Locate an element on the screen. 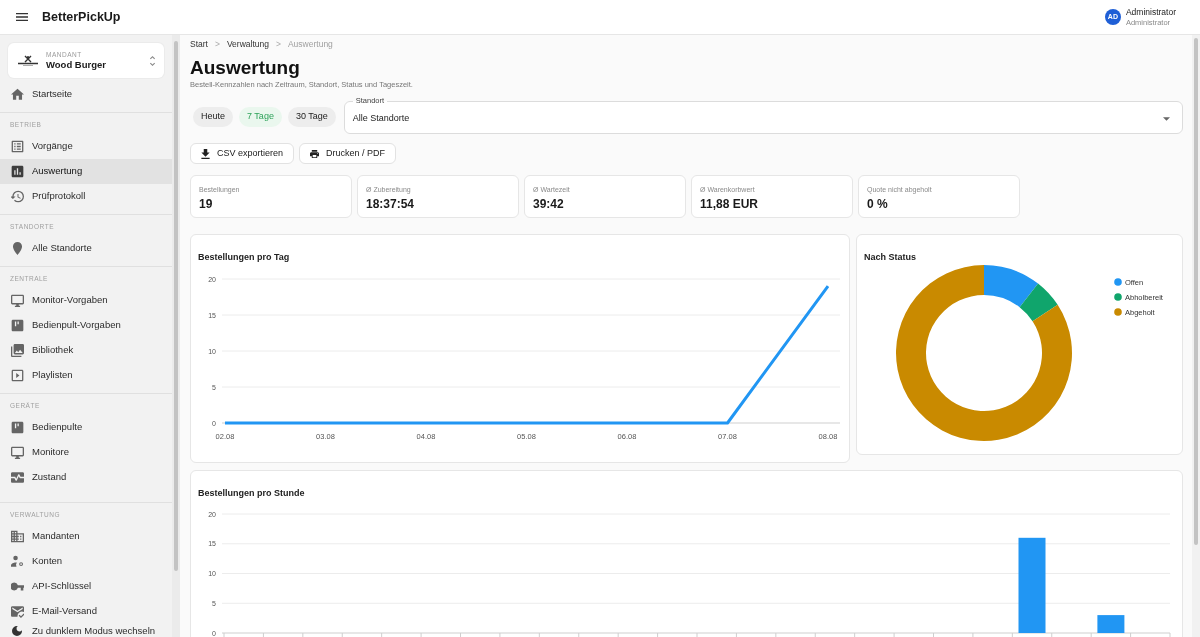  nav-item: Auswertung is located at coordinates (86, 171).